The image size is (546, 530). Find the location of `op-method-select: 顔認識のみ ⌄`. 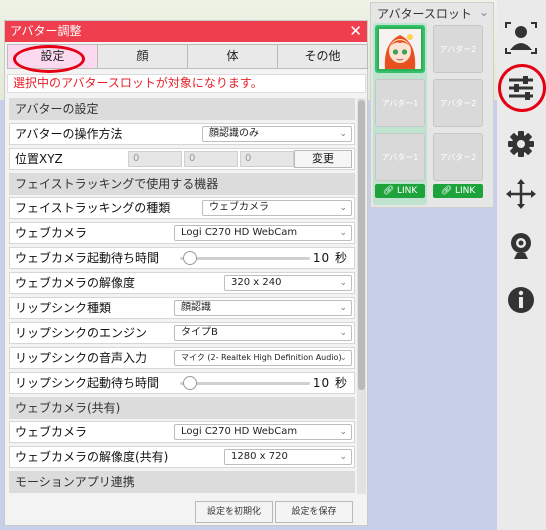

op-method-select: 顔認識のみ ⌄ is located at coordinates (277, 134).